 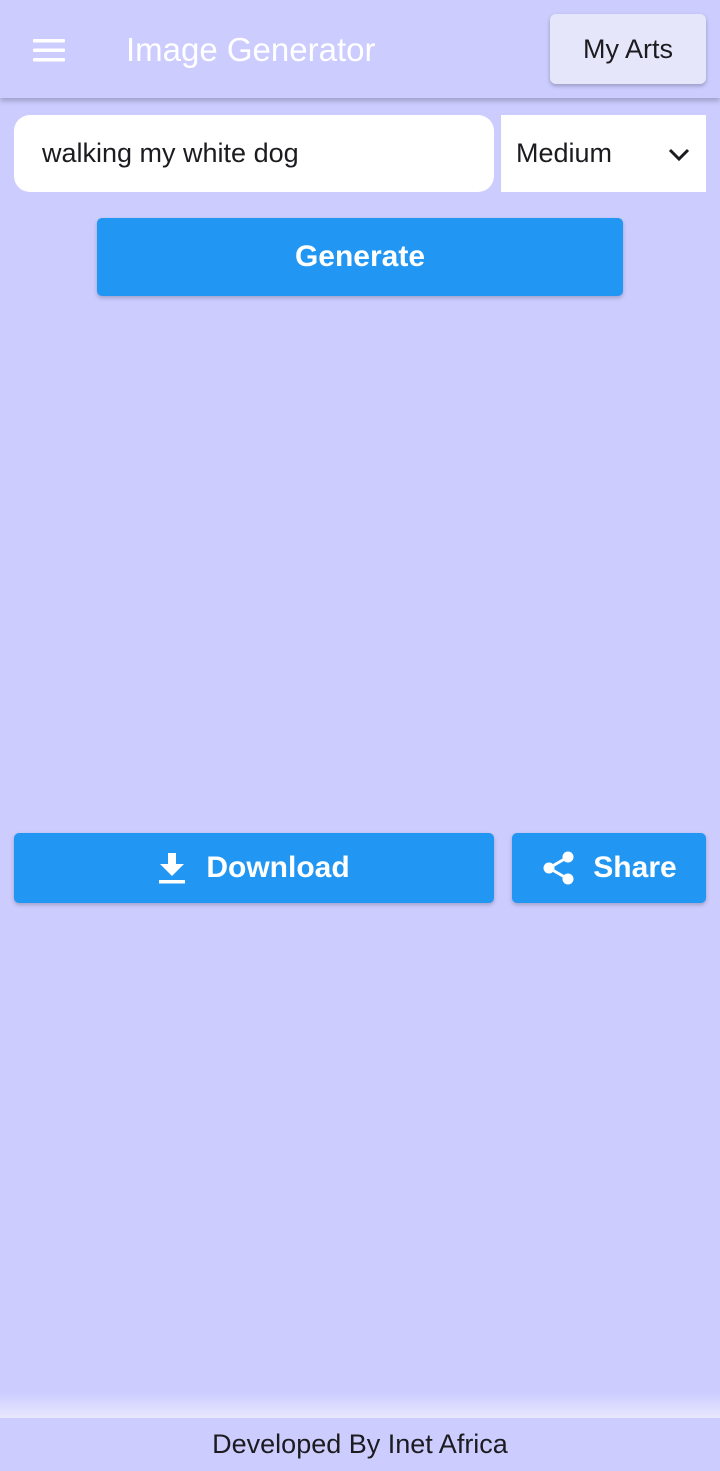 What do you see at coordinates (628, 49) in the screenshot?
I see `my-arts-button: My Arts` at bounding box center [628, 49].